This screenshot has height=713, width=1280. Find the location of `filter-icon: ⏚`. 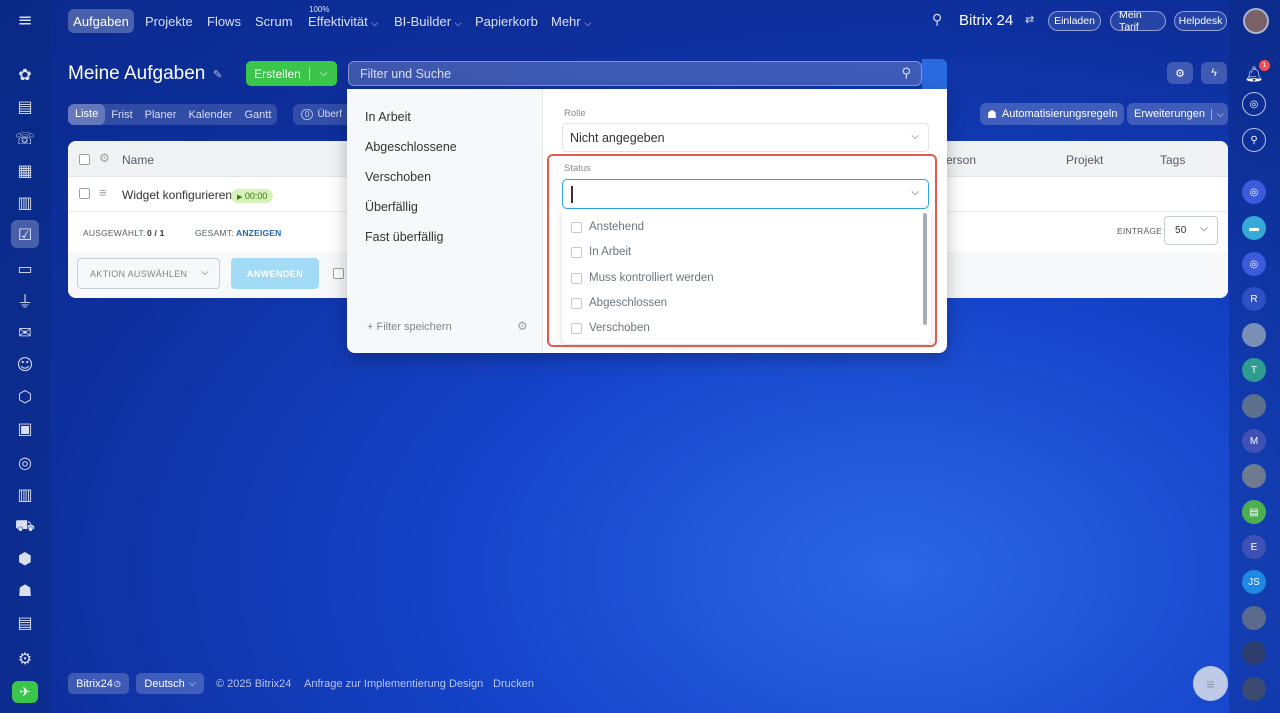

filter-icon: ⏚ is located at coordinates (25, 300).